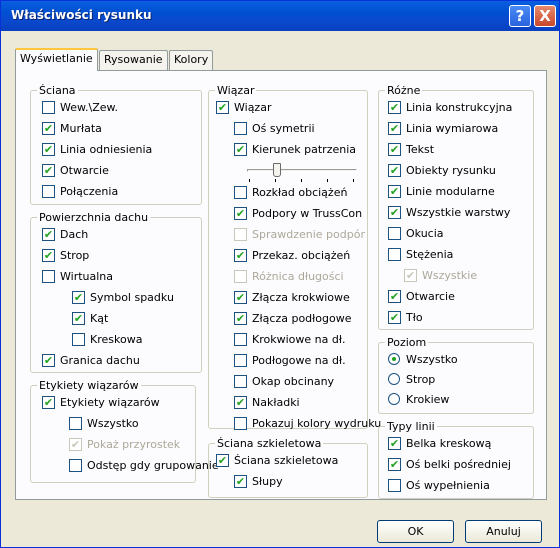 This screenshot has width=560, height=548. What do you see at coordinates (449, 443) in the screenshot?
I see `checkbox-label: Belka kreskową` at bounding box center [449, 443].